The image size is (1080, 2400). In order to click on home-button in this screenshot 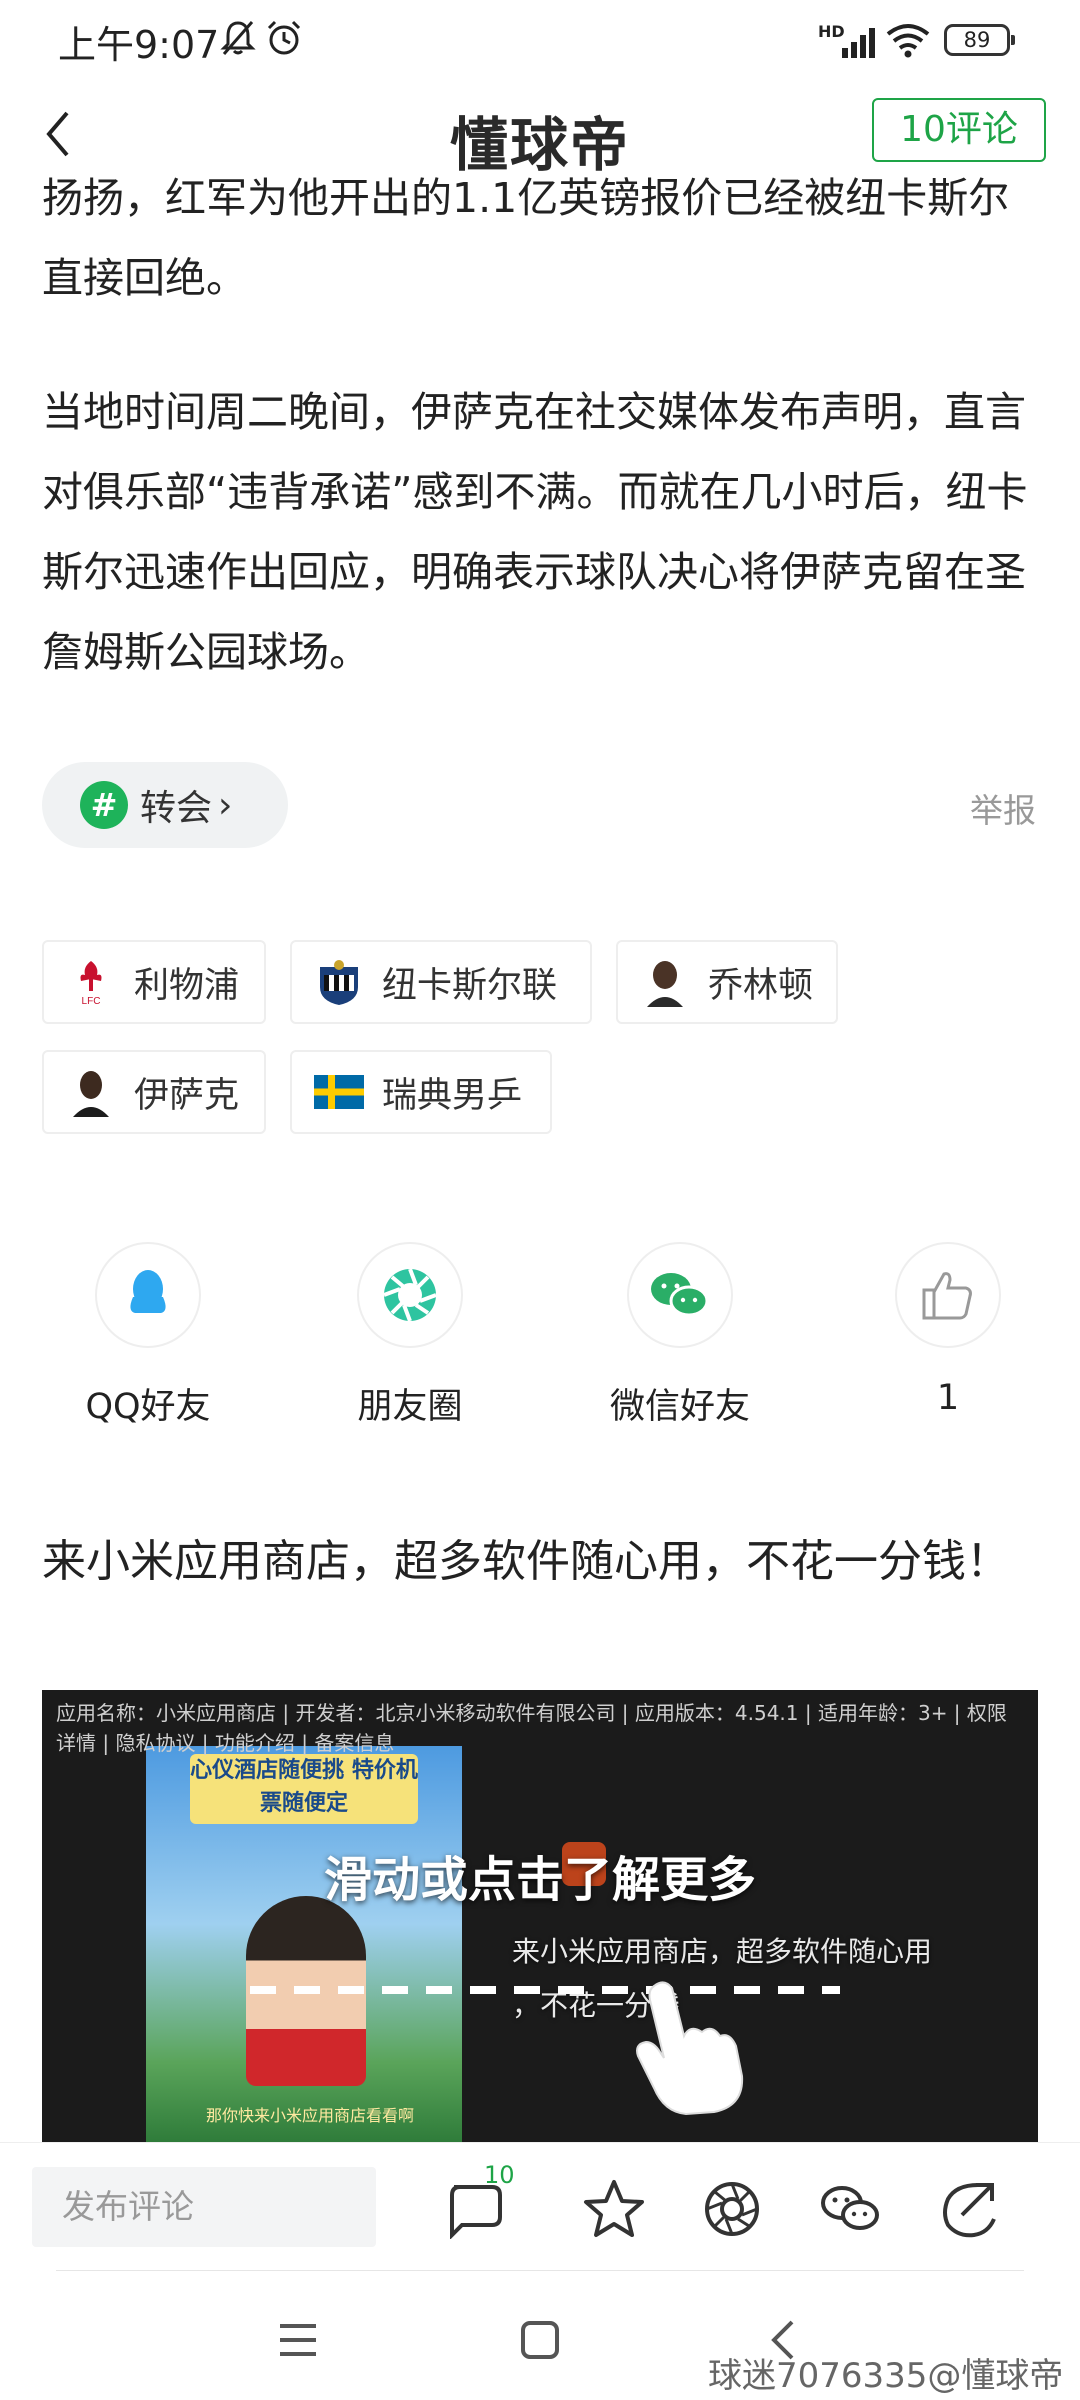, I will do `click(540, 2342)`.